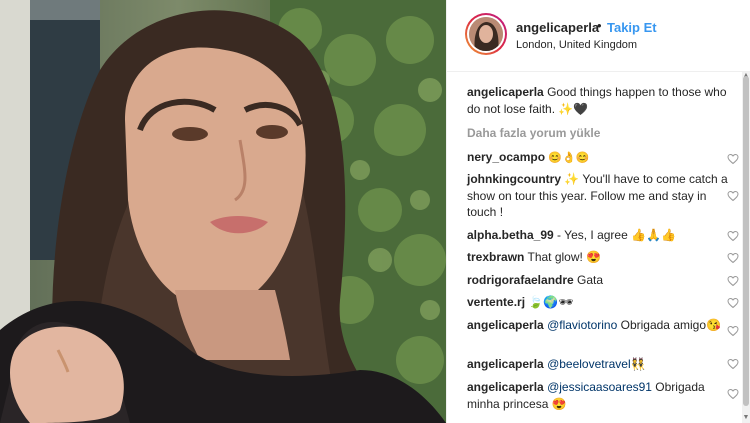  I want to click on comment-item: angelicaperla @beelovetravel👯, so click(598, 364).